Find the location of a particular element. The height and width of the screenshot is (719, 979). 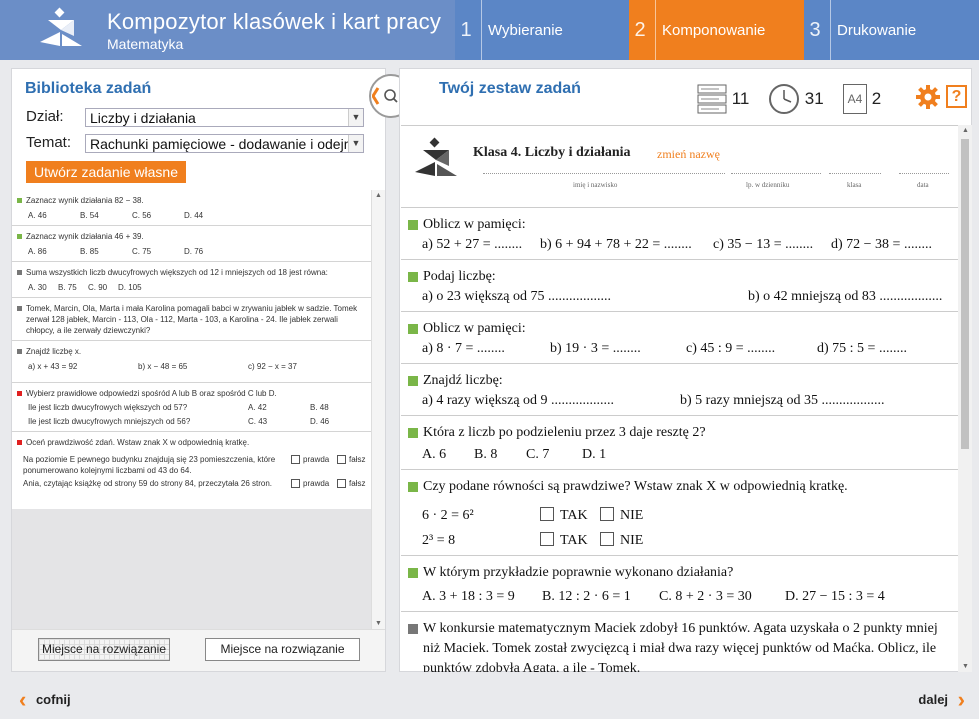

task-text: Oblicz w pamięci: is located at coordinates (474, 224).